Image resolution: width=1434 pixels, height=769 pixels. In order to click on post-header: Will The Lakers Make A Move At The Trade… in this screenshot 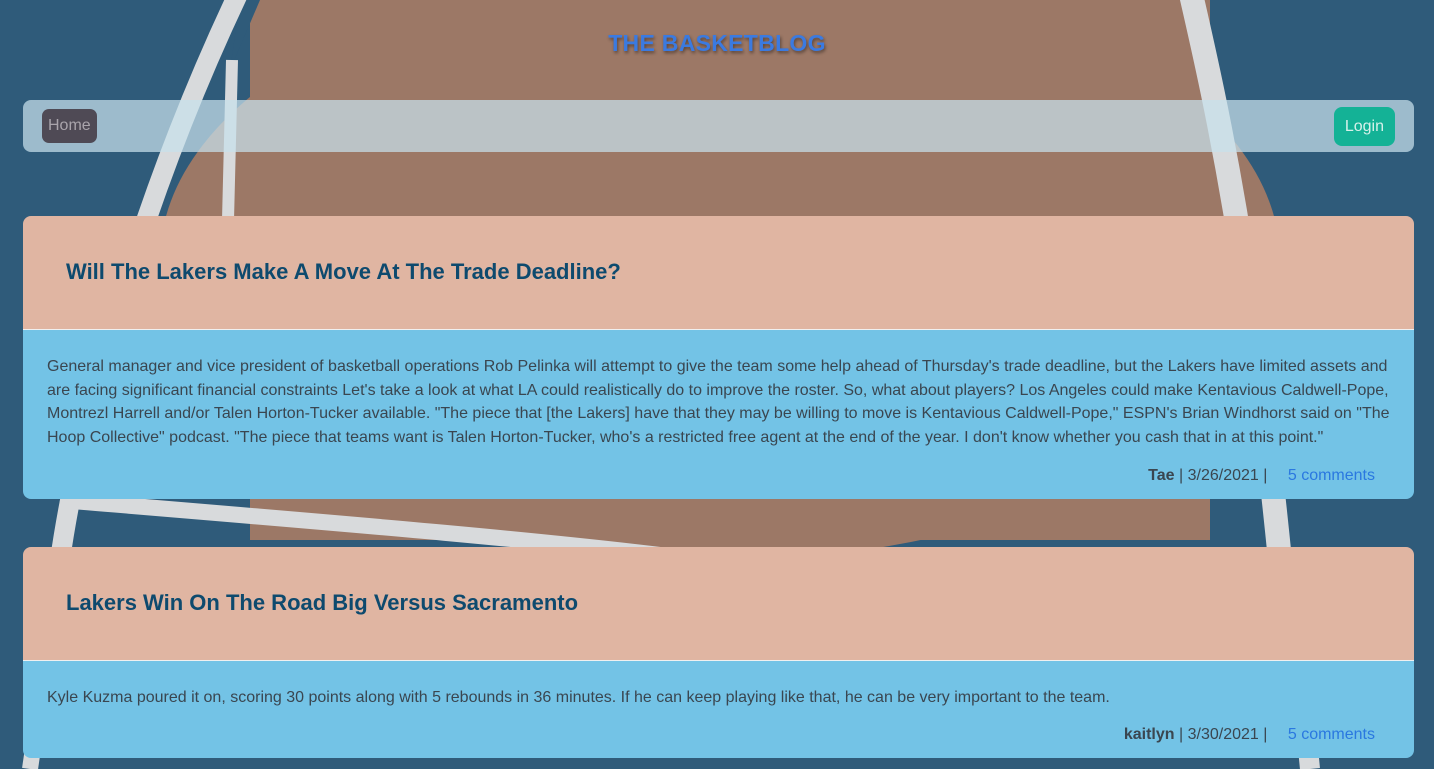, I will do `click(718, 273)`.